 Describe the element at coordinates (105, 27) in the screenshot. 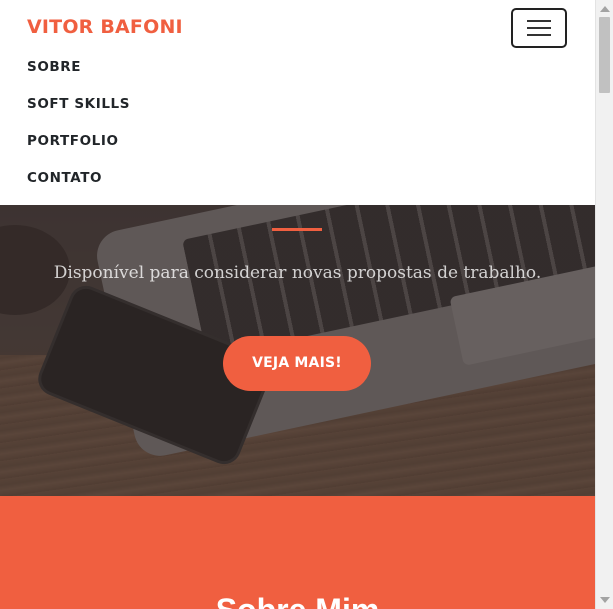

I see `brand-logo: VITOR BAFONI` at that location.